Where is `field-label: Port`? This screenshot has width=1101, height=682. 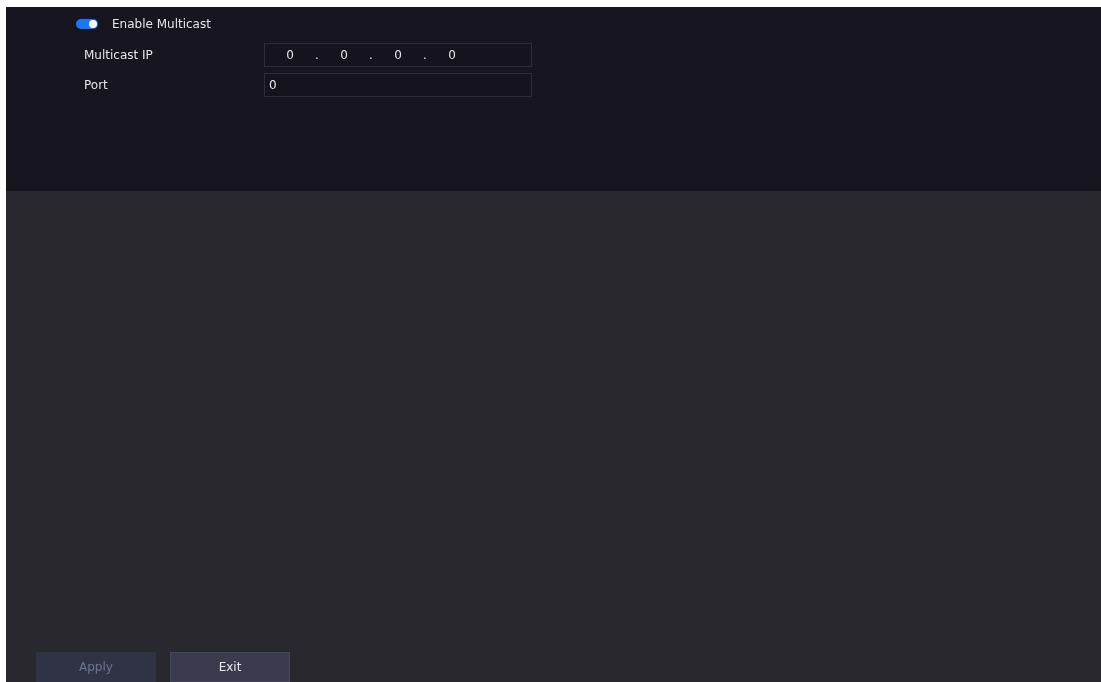 field-label: Port is located at coordinates (96, 85).